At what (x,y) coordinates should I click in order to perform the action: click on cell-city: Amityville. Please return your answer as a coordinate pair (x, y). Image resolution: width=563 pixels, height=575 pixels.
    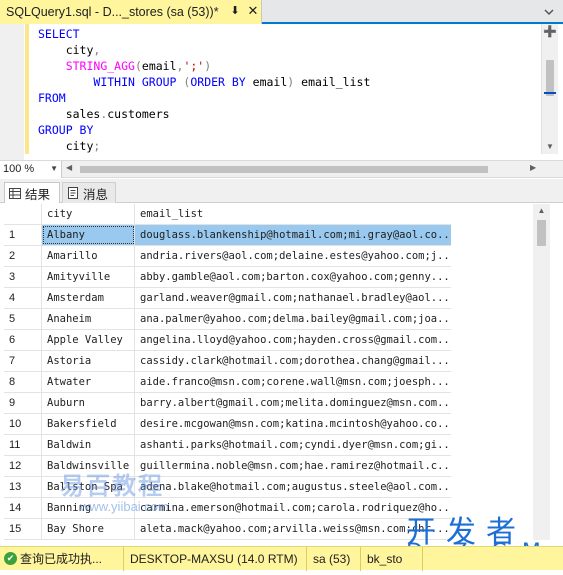
    Looking at the image, I should click on (88, 277).